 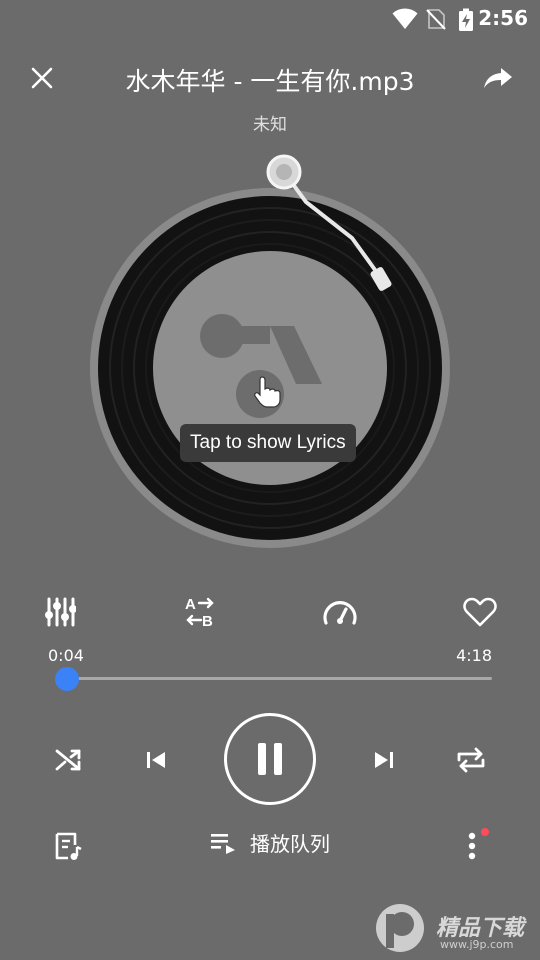 What do you see at coordinates (503, 18) in the screenshot?
I see `status-time: 2:56` at bounding box center [503, 18].